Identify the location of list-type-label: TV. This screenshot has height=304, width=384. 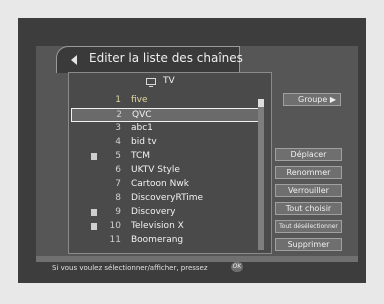
(169, 81).